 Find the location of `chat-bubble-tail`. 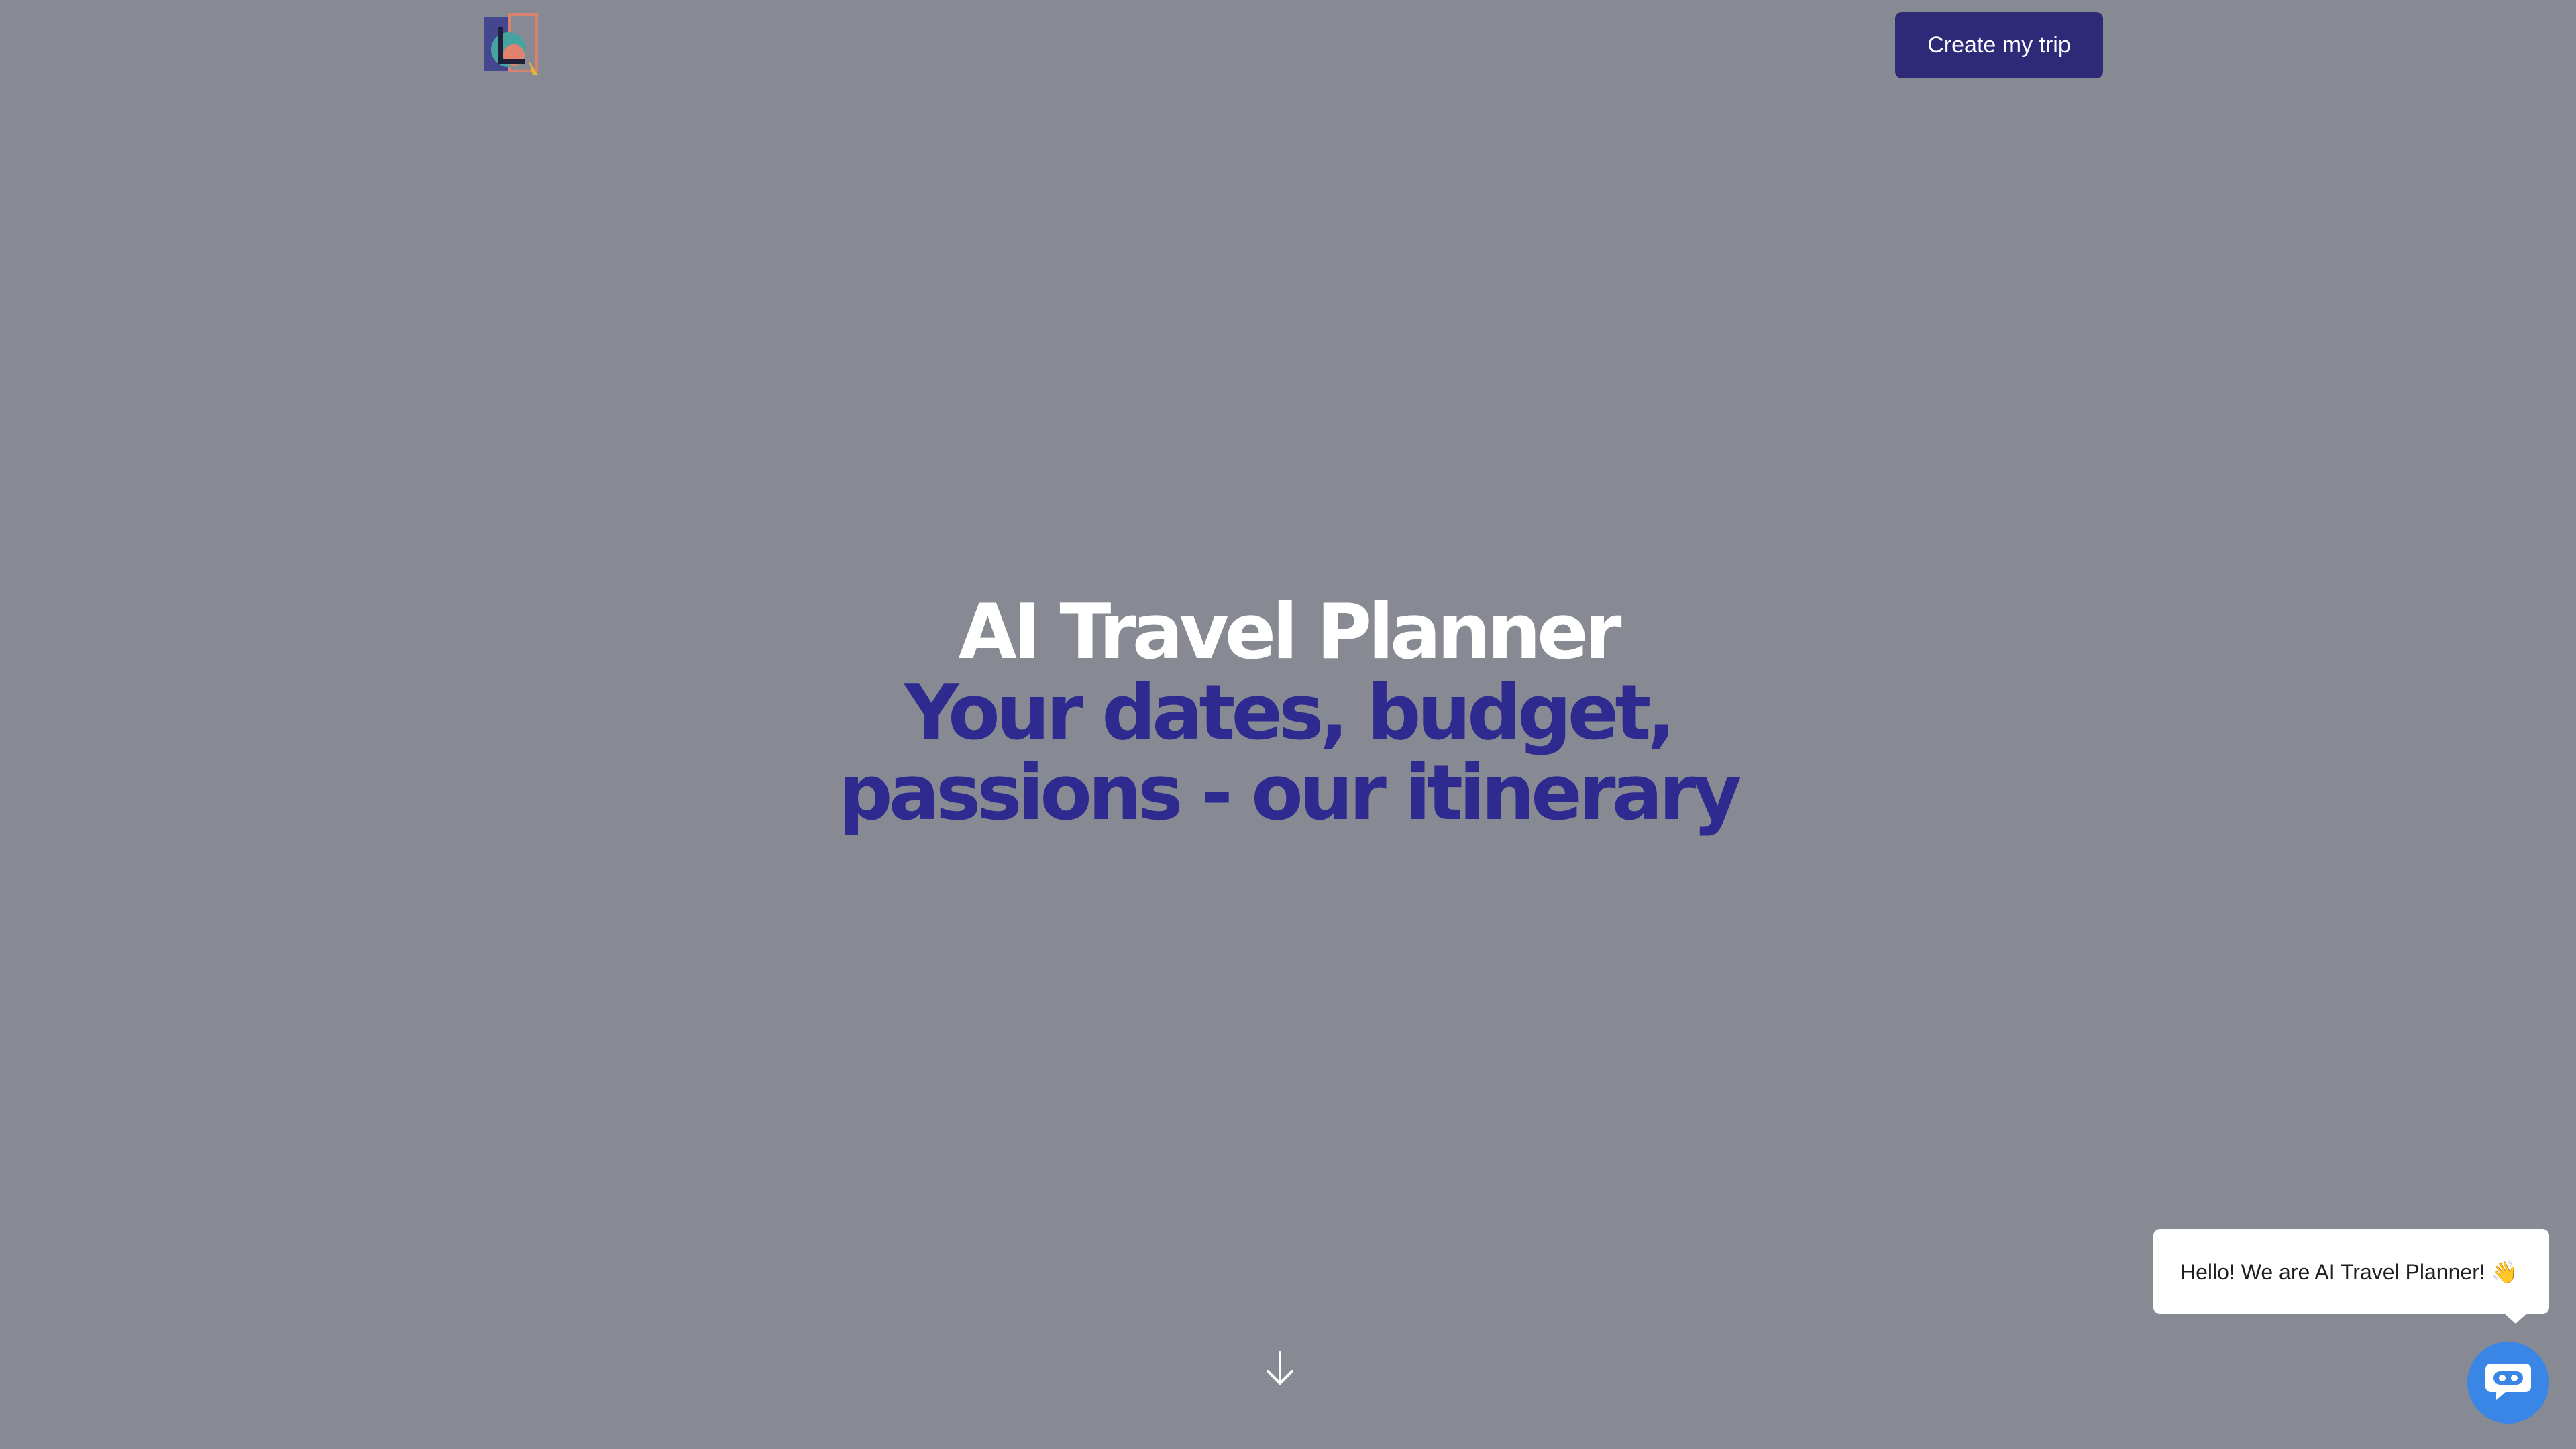

chat-bubble-tail is located at coordinates (2515, 1317).